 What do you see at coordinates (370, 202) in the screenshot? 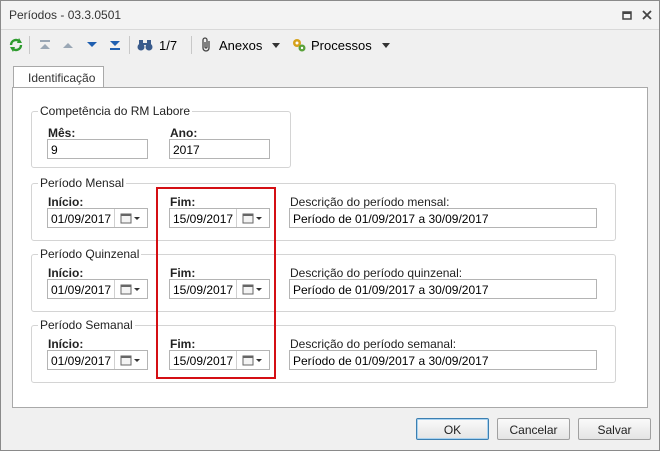
I see `mensal-descricao-label: Descrição do período mensal:` at bounding box center [370, 202].